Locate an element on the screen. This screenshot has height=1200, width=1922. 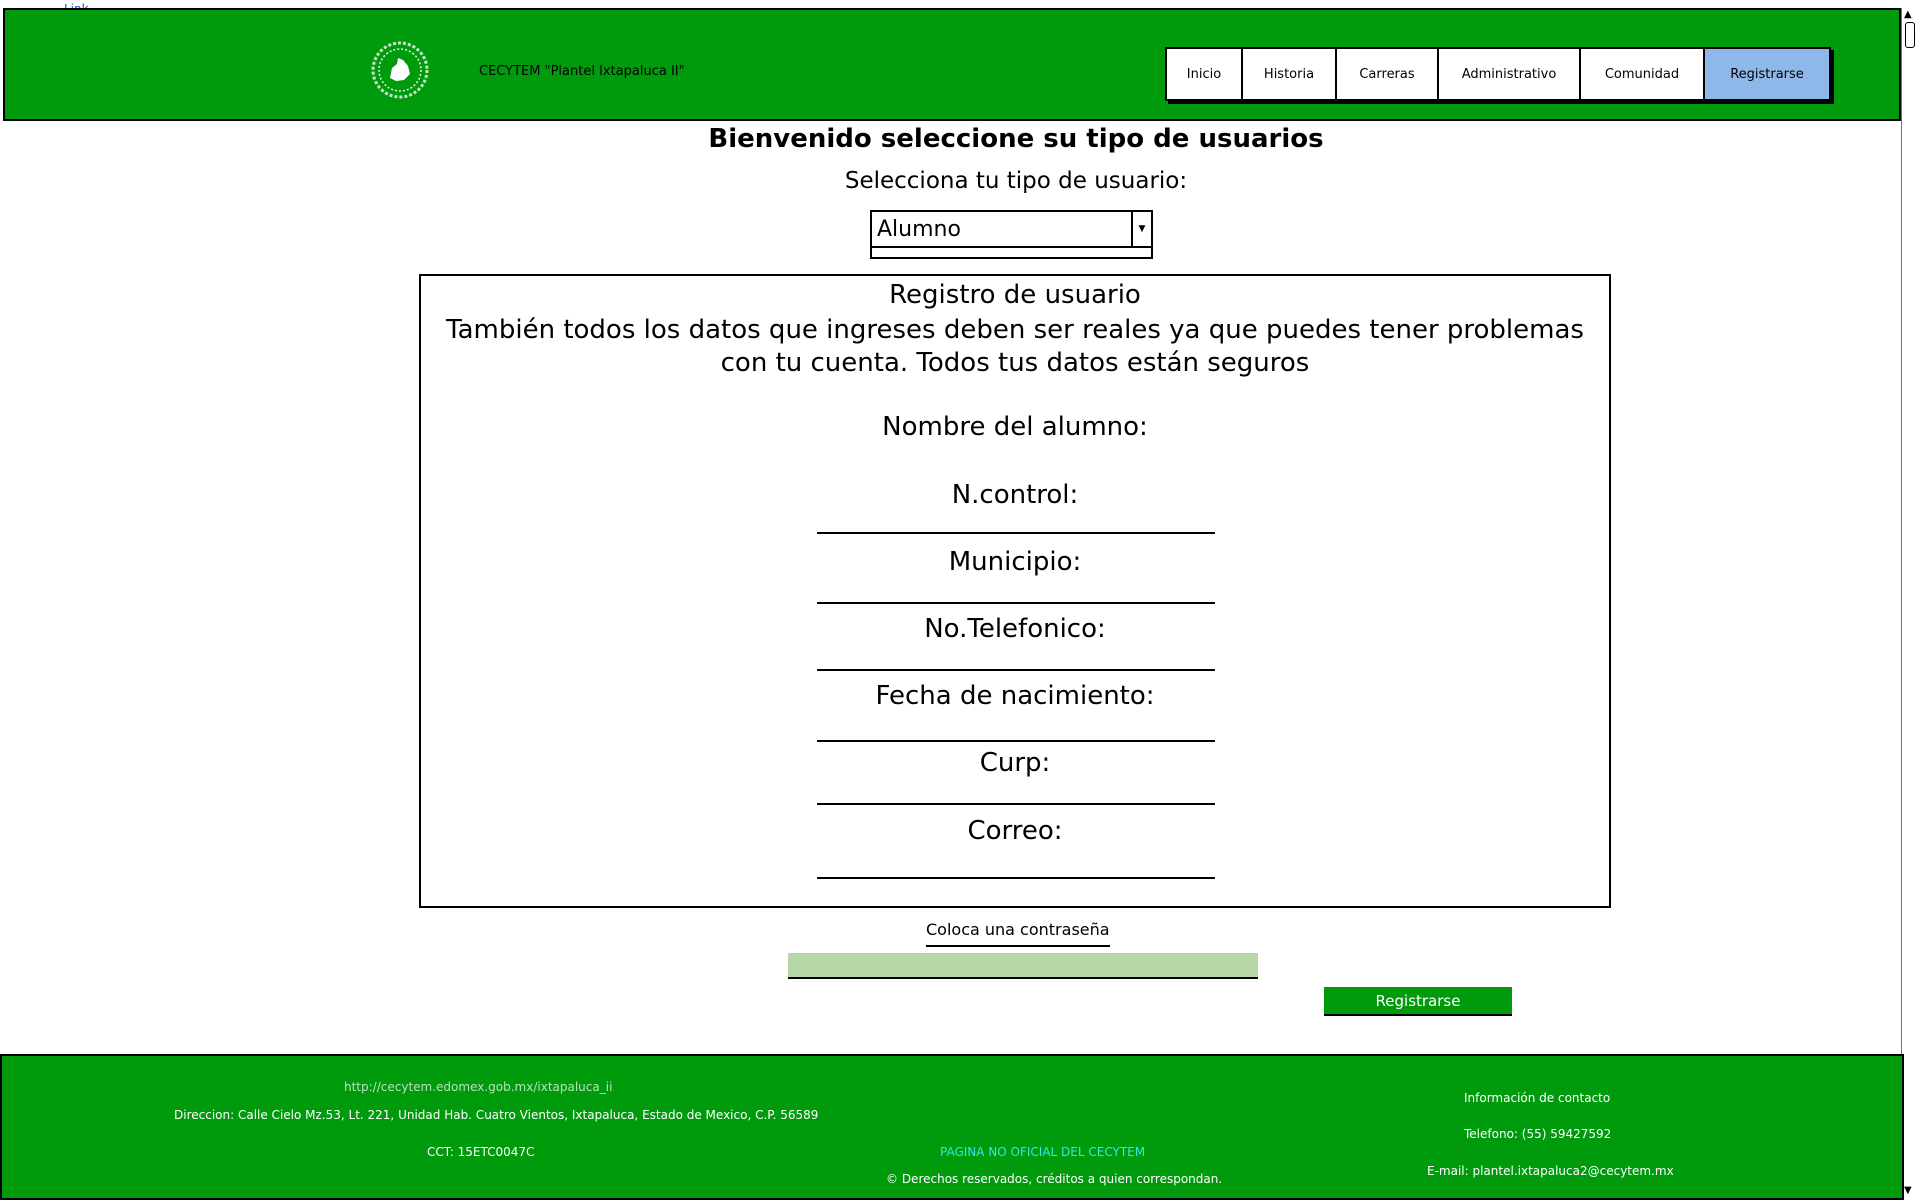
user-type-dropdown-edge is located at coordinates (1011, 253).